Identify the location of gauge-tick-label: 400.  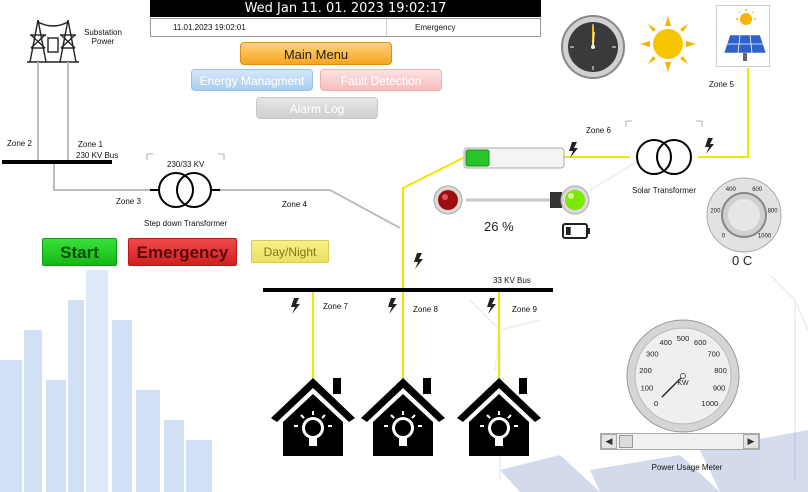
(665, 342).